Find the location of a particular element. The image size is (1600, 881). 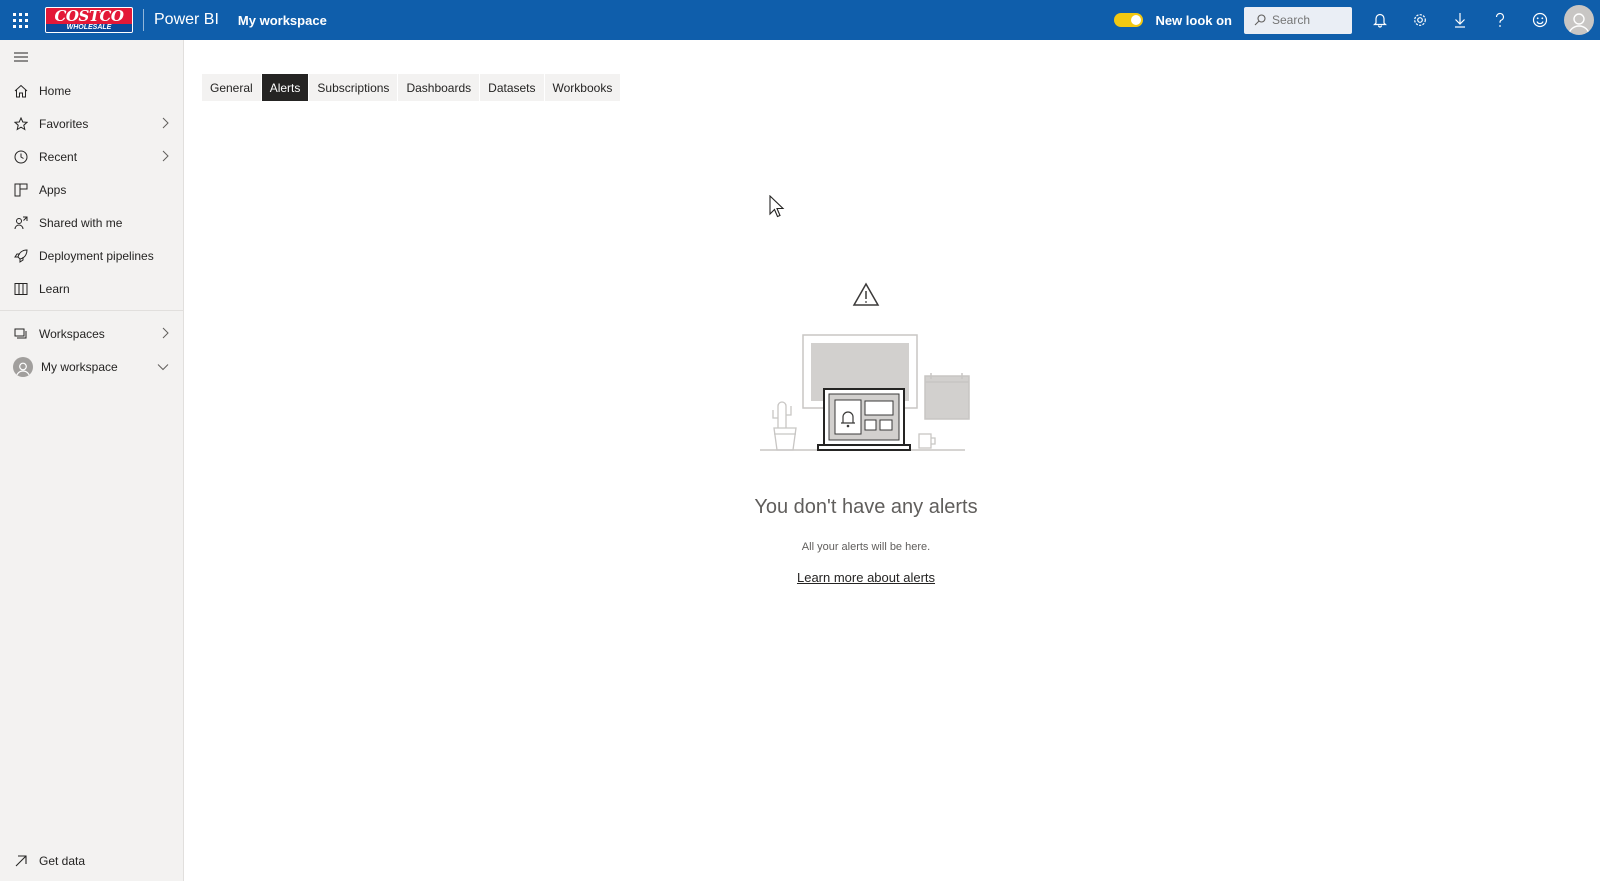

tab-dashboards: Dashboards is located at coordinates (439, 87).